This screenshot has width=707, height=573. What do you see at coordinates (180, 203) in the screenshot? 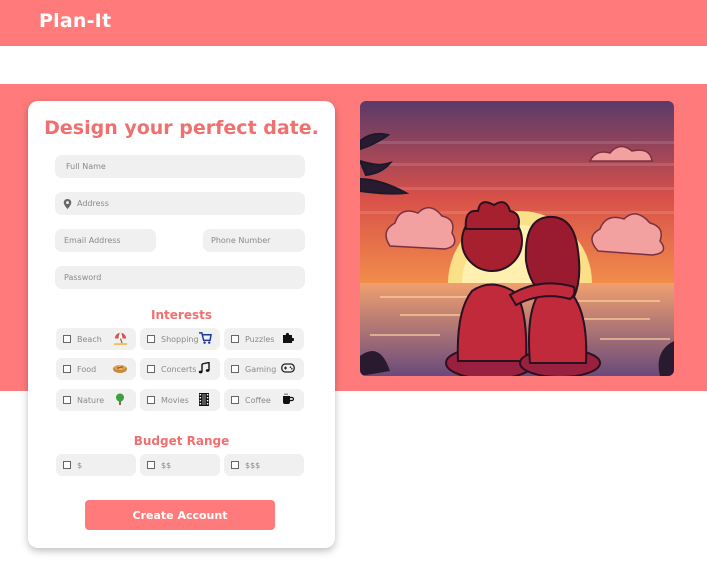
I see `address-field: Address` at bounding box center [180, 203].